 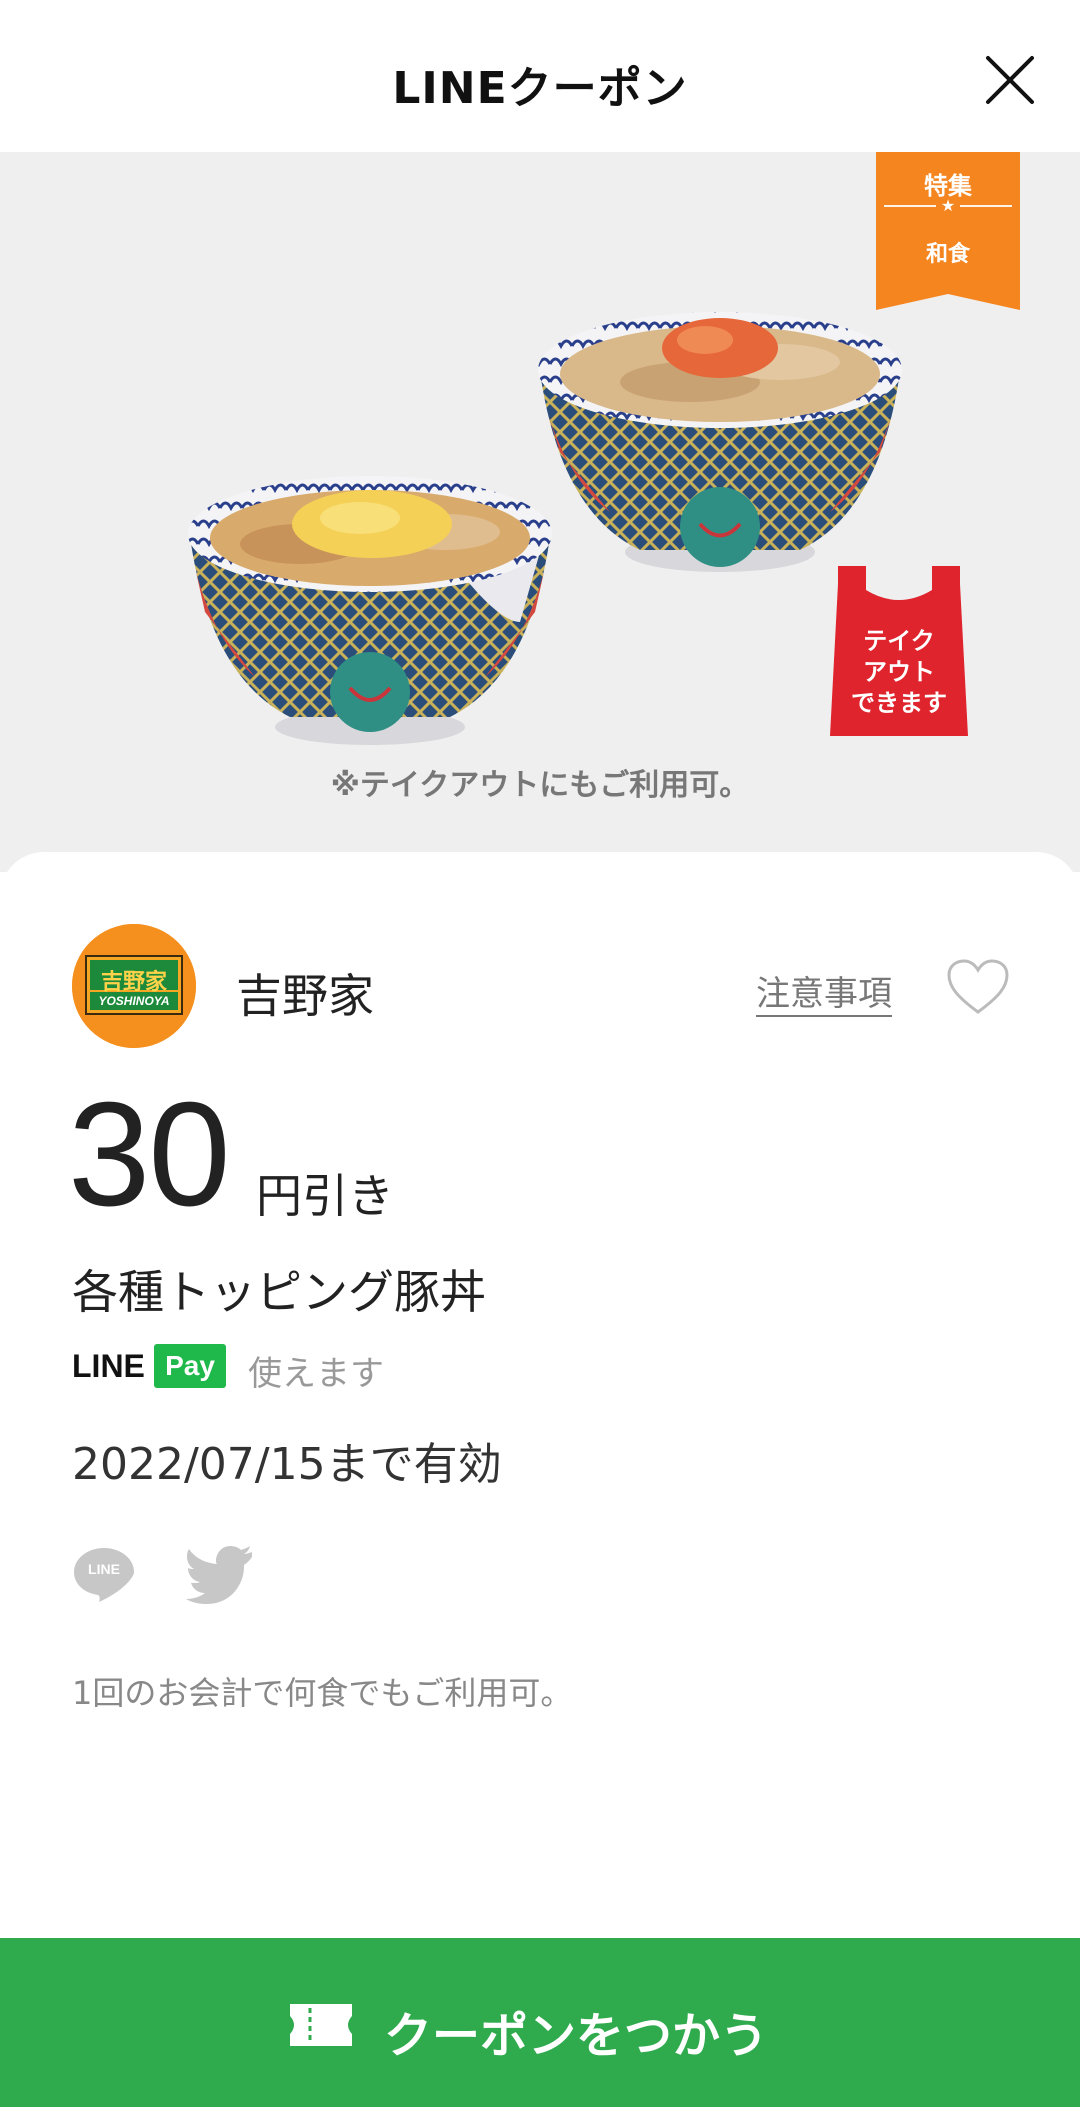 I want to click on ticket-icon, so click(x=321, y=2025).